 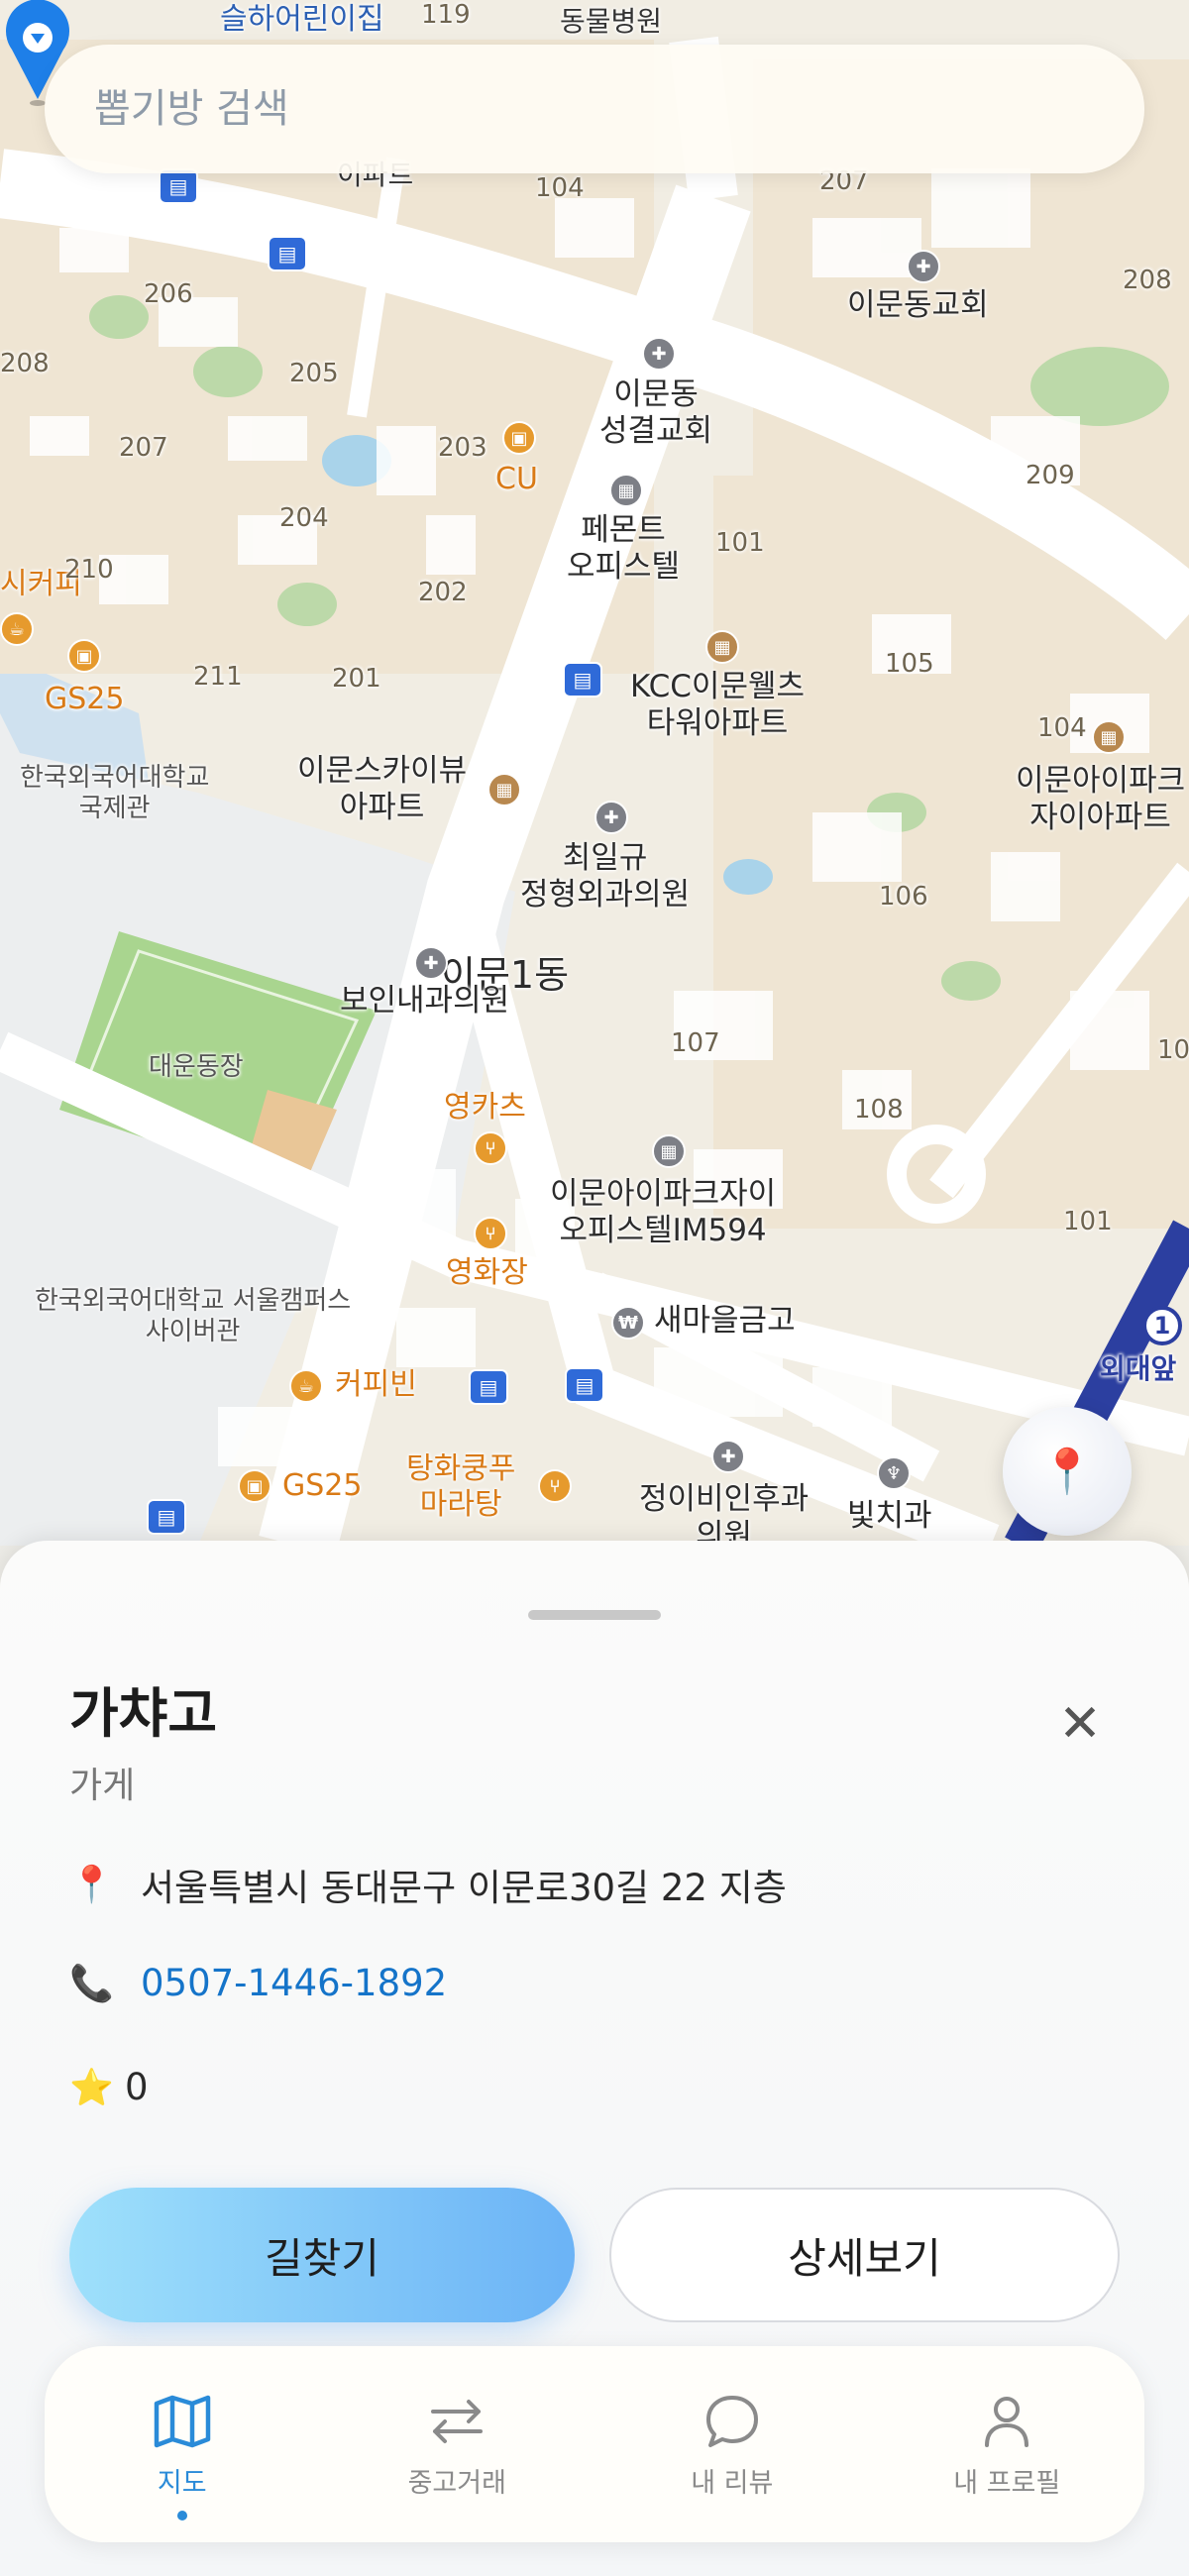 What do you see at coordinates (731, 2421) in the screenshot?
I see `chat-bubble-icon` at bounding box center [731, 2421].